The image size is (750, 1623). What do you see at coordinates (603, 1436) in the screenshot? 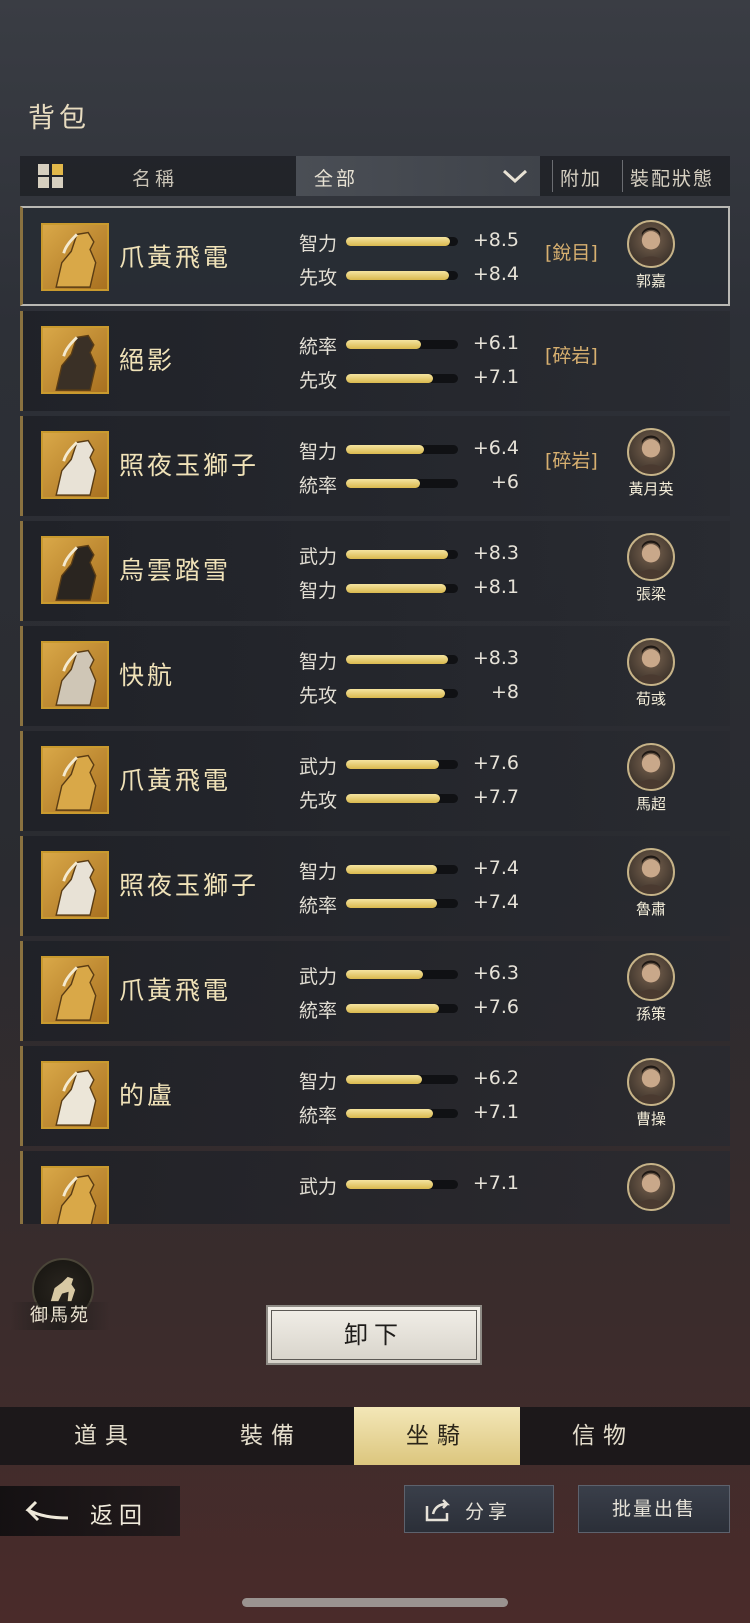
I see `tab-tokens: 信物` at bounding box center [603, 1436].